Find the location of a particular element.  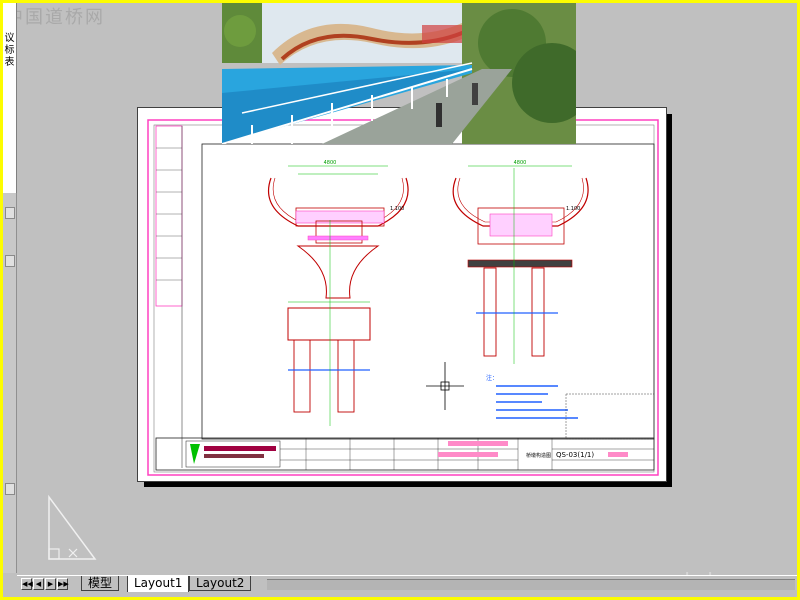

dim-top-right: 4800 is located at coordinates (520, 163).